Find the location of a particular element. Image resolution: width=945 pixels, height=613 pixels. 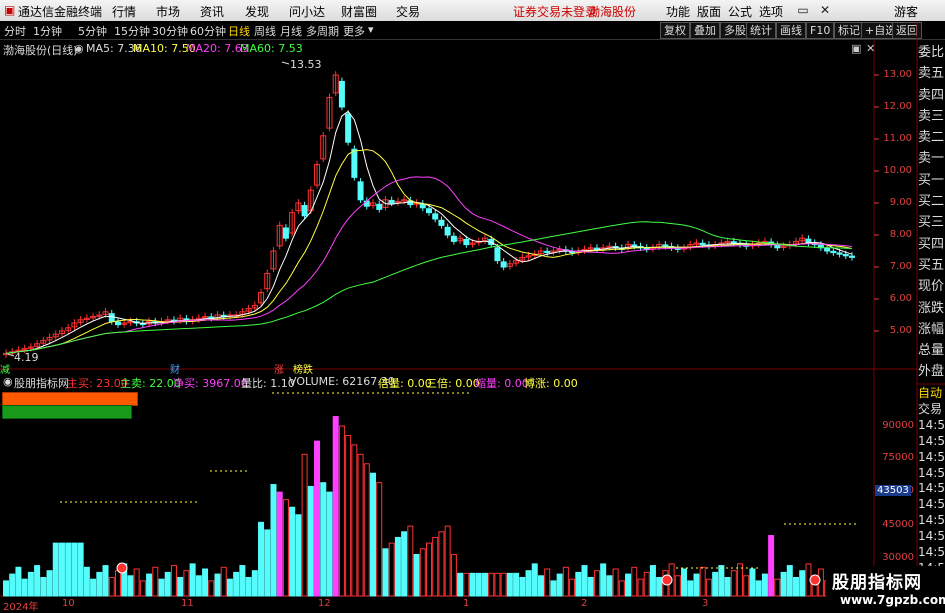

indicator-field-1: 主卖: 22.00 is located at coordinates (150, 383).